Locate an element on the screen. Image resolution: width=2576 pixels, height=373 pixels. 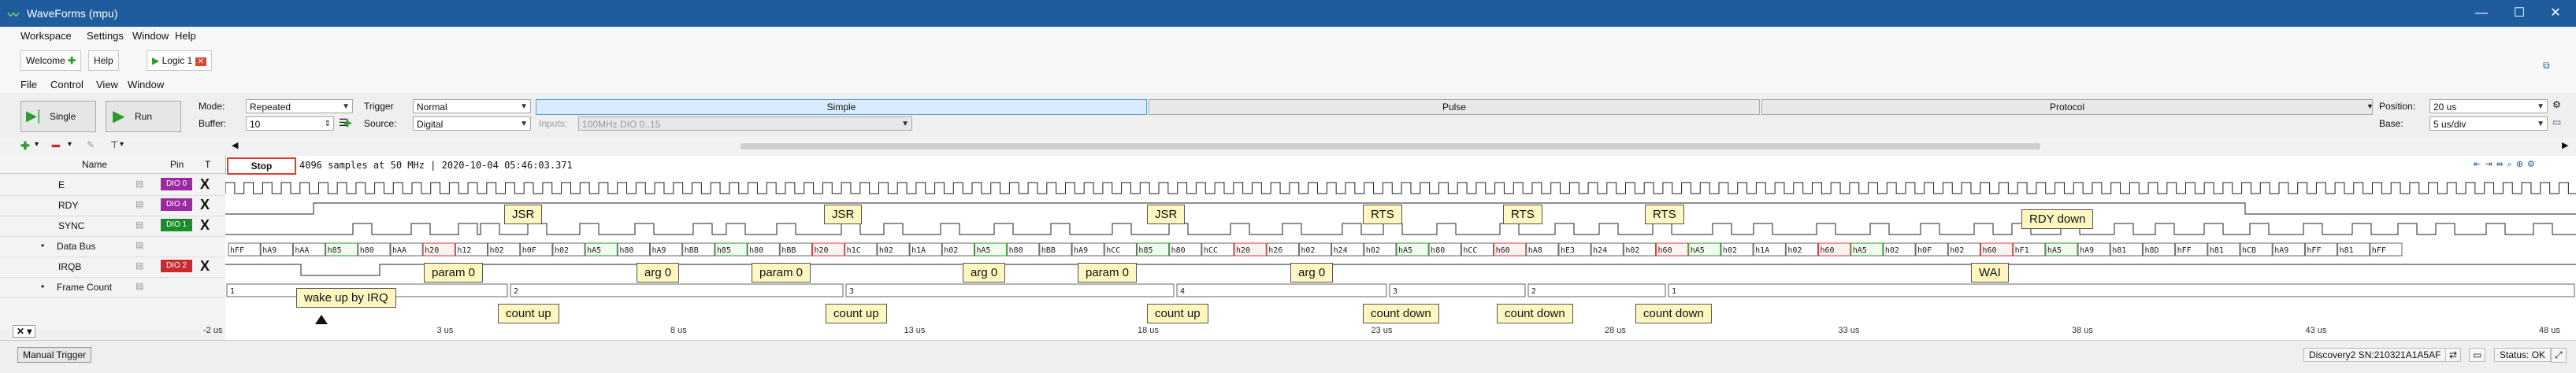
menu-window: Window is located at coordinates (150, 36).